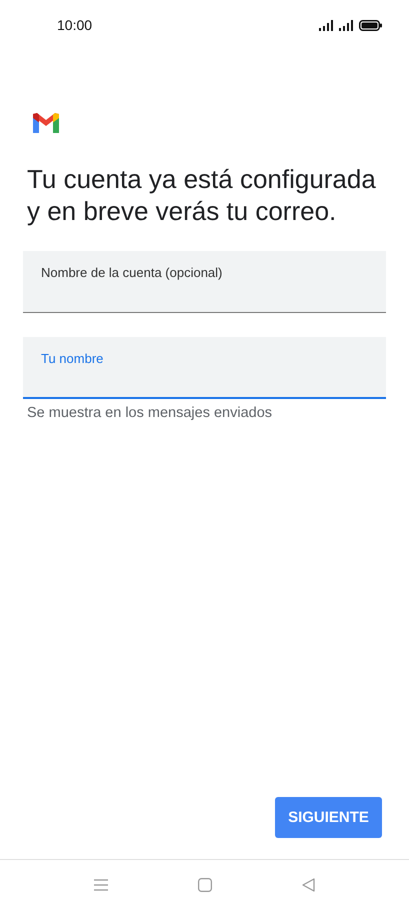 Image resolution: width=409 pixels, height=910 pixels. What do you see at coordinates (46, 123) in the screenshot?
I see `mail-logo-icon` at bounding box center [46, 123].